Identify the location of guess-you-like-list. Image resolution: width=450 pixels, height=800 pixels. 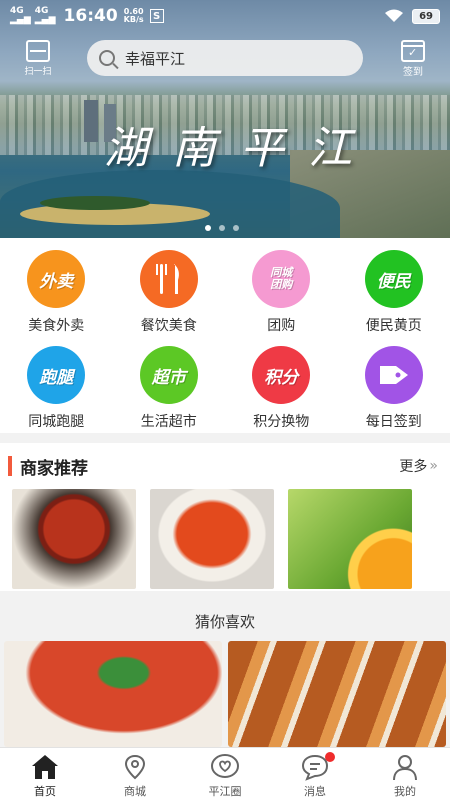
(225, 694).